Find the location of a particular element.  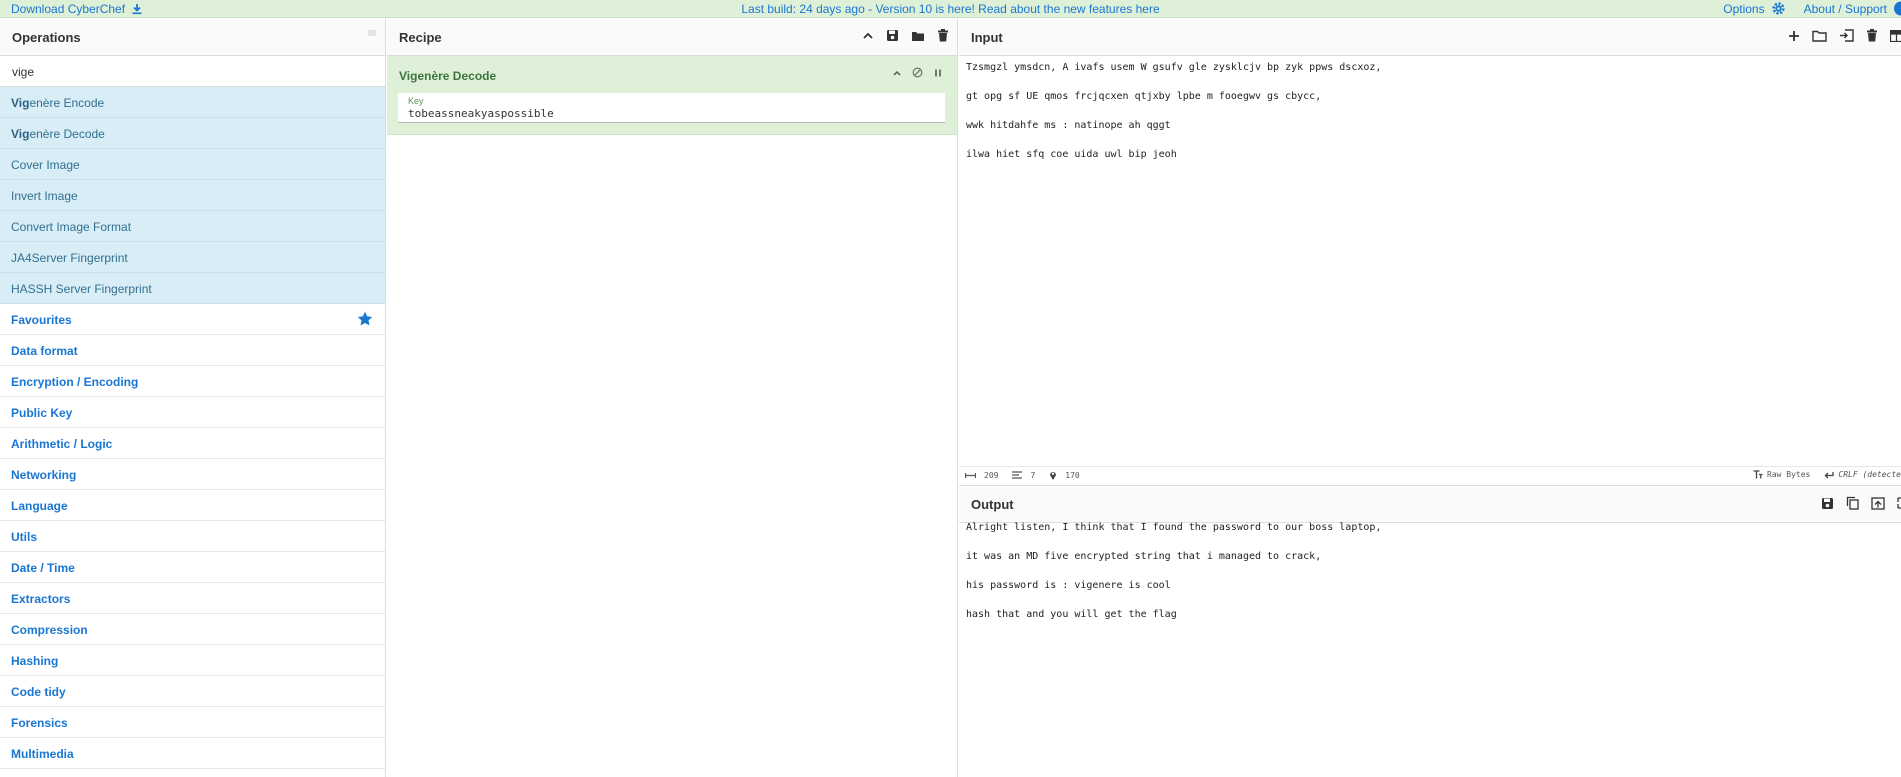

trash-icon is located at coordinates (943, 35).